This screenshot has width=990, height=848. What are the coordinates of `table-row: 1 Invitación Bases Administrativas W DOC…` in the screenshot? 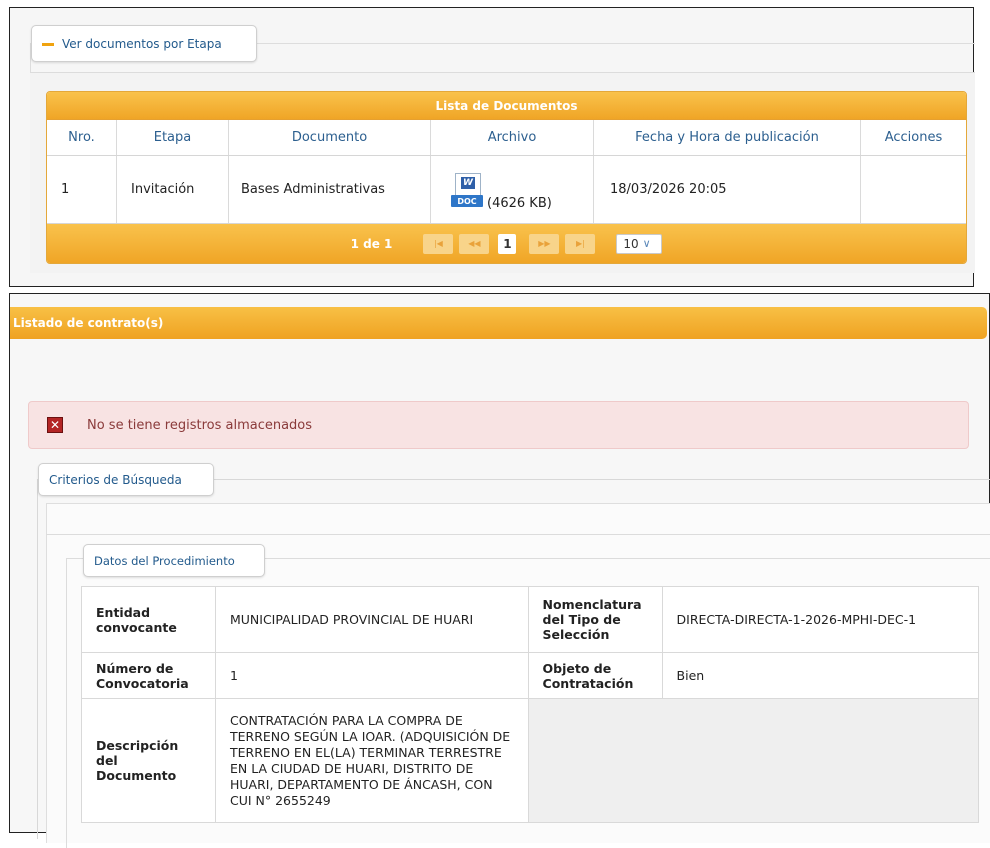 It's located at (506, 190).